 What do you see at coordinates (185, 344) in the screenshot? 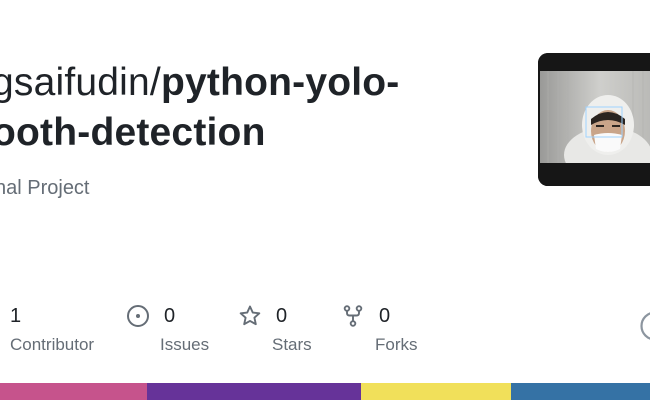
I see `issues-label: Issues` at bounding box center [185, 344].